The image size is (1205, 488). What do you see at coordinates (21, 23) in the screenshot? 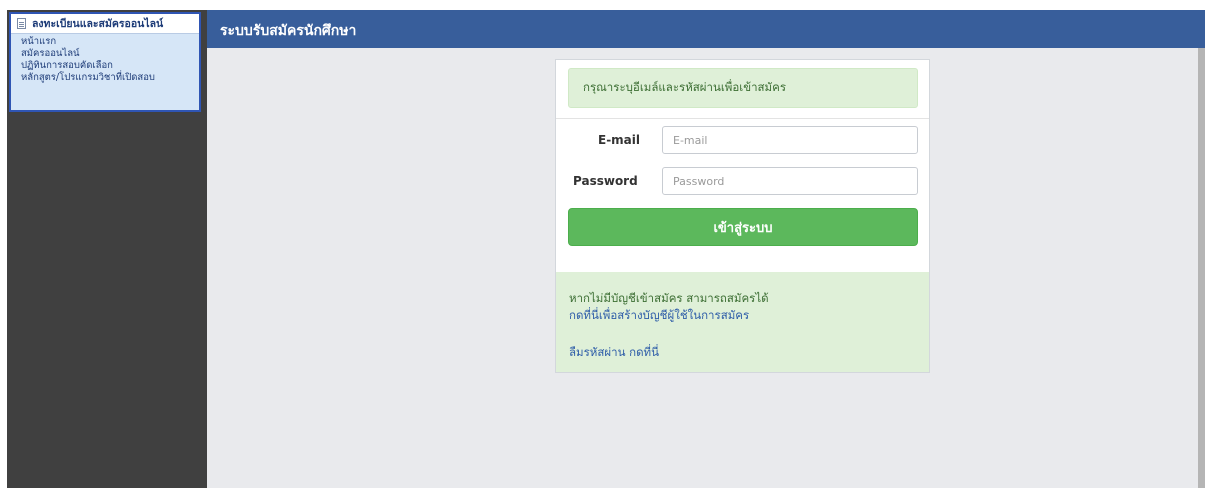
I see `document-icon` at bounding box center [21, 23].